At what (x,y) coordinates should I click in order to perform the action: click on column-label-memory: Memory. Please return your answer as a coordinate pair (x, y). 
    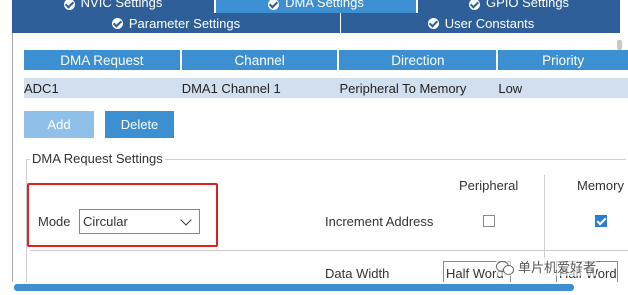
    Looking at the image, I should click on (600, 185).